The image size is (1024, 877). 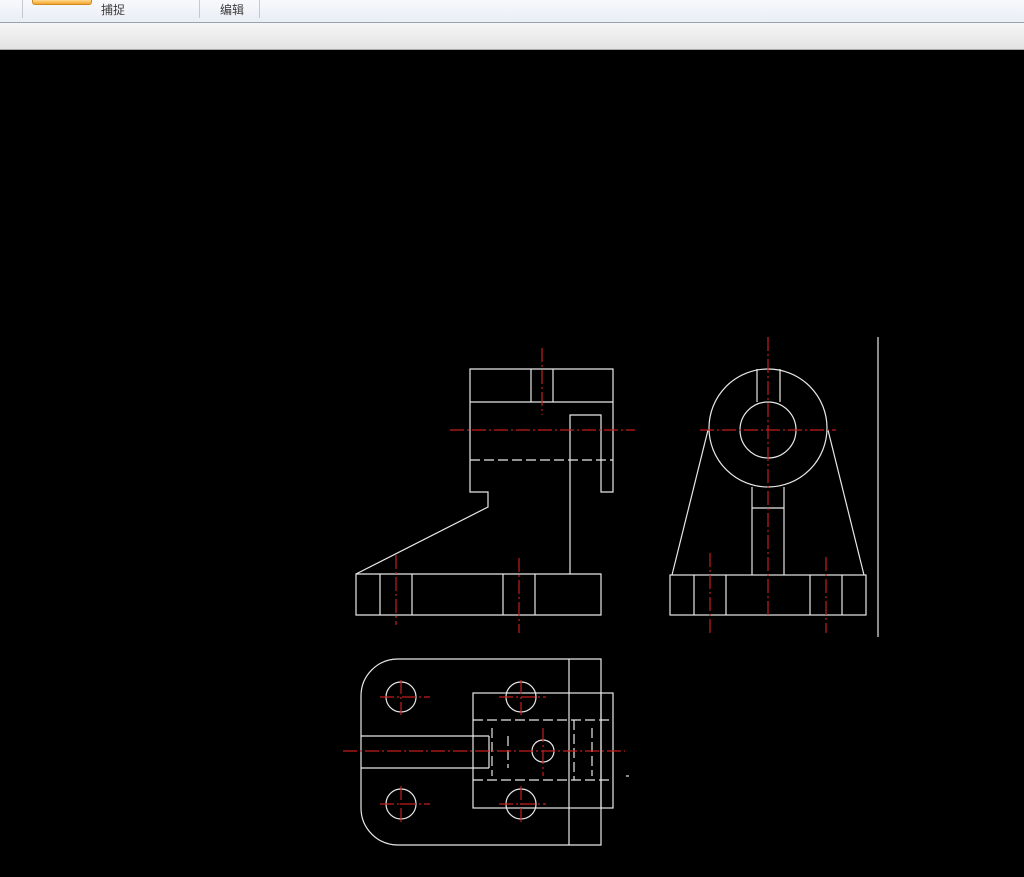 I want to click on drawing-tab-bar, so click(x=512, y=36).